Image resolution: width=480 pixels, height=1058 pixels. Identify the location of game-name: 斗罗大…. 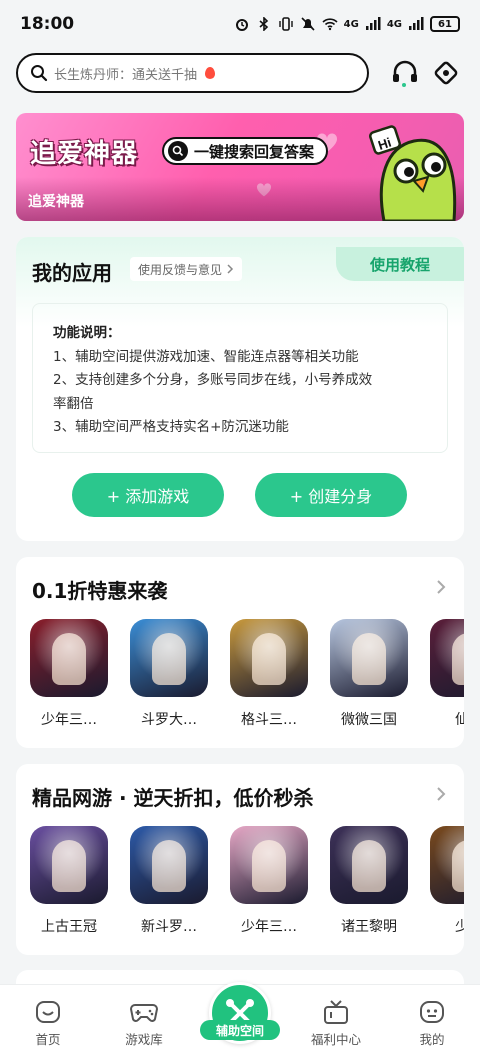
(169, 720).